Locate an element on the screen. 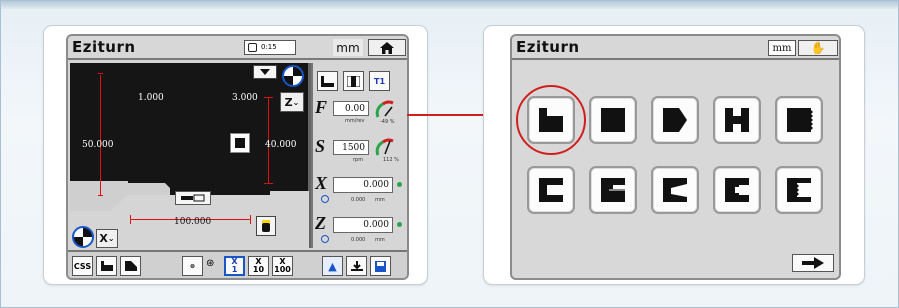  shape-bore-thread-button is located at coordinates (799, 190).